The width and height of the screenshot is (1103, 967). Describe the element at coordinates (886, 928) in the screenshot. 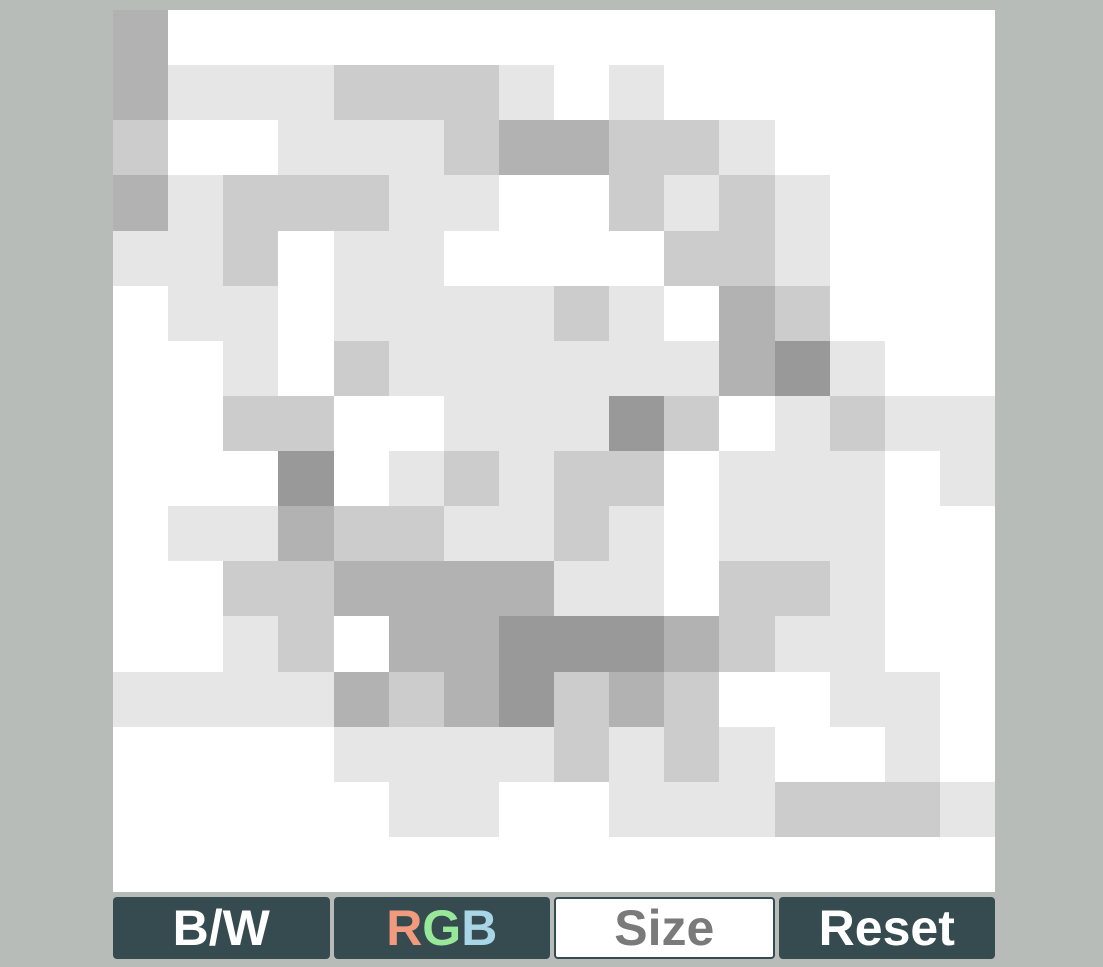

I see `reset-button: Reset` at that location.